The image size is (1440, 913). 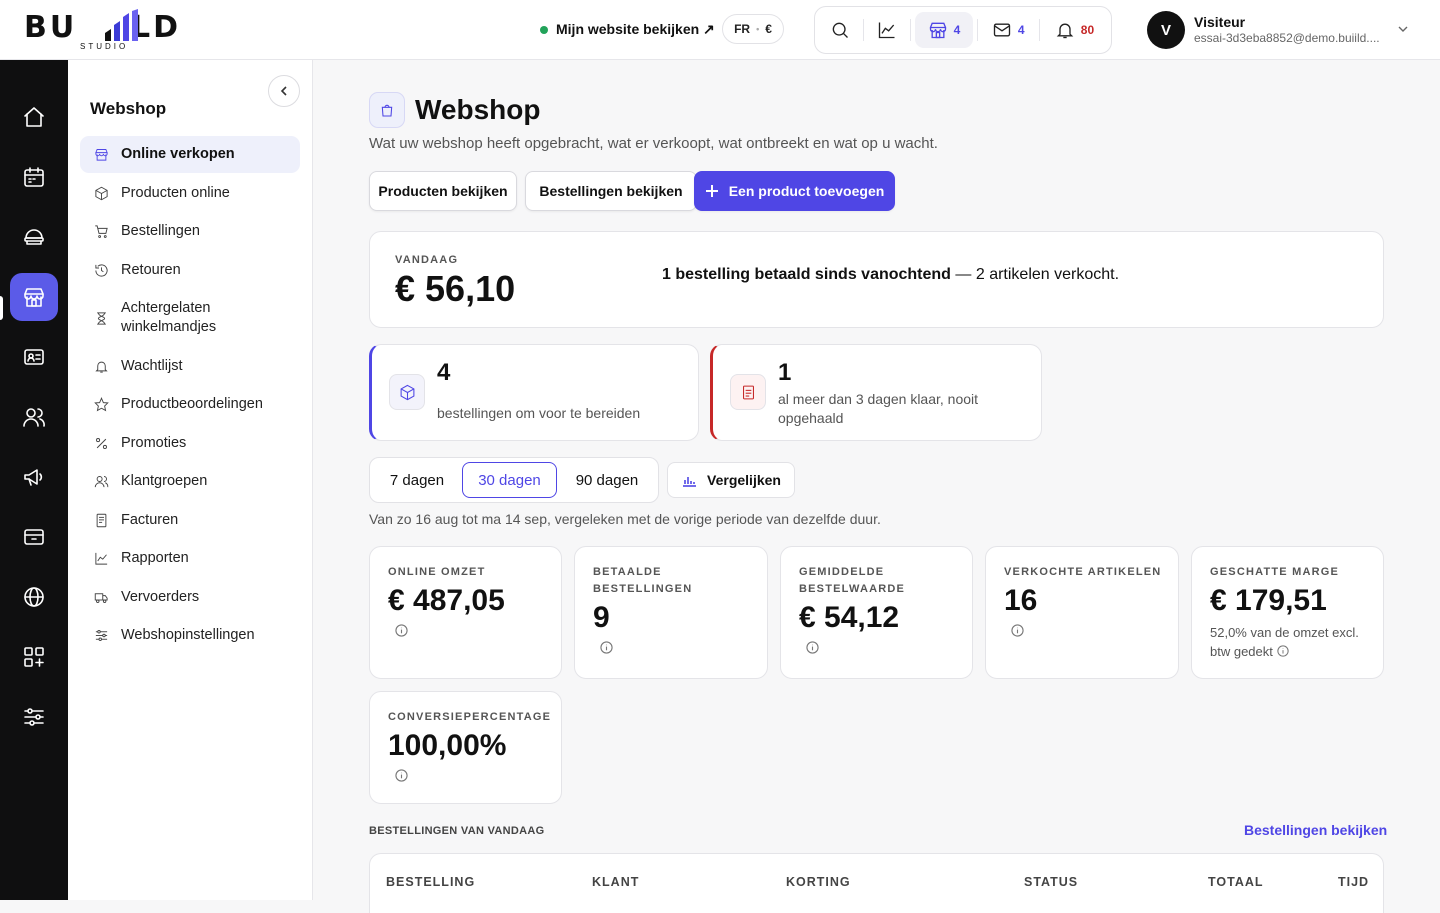 What do you see at coordinates (101, 635) in the screenshot?
I see `sliders-icon` at bounding box center [101, 635].